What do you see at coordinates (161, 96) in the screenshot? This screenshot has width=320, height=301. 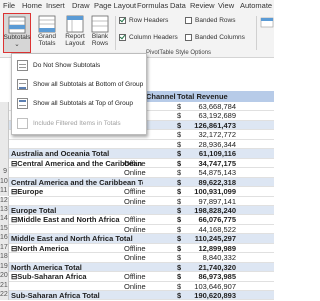 I see `header-channel: Channel` at bounding box center [161, 96].